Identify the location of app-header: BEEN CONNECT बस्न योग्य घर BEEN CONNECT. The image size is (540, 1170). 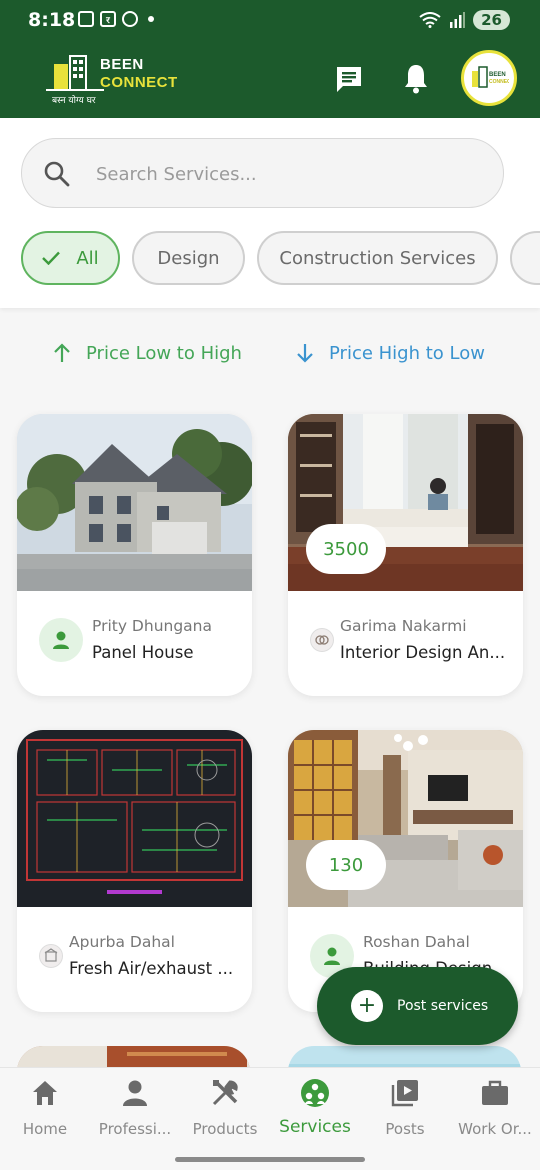
(270, 80).